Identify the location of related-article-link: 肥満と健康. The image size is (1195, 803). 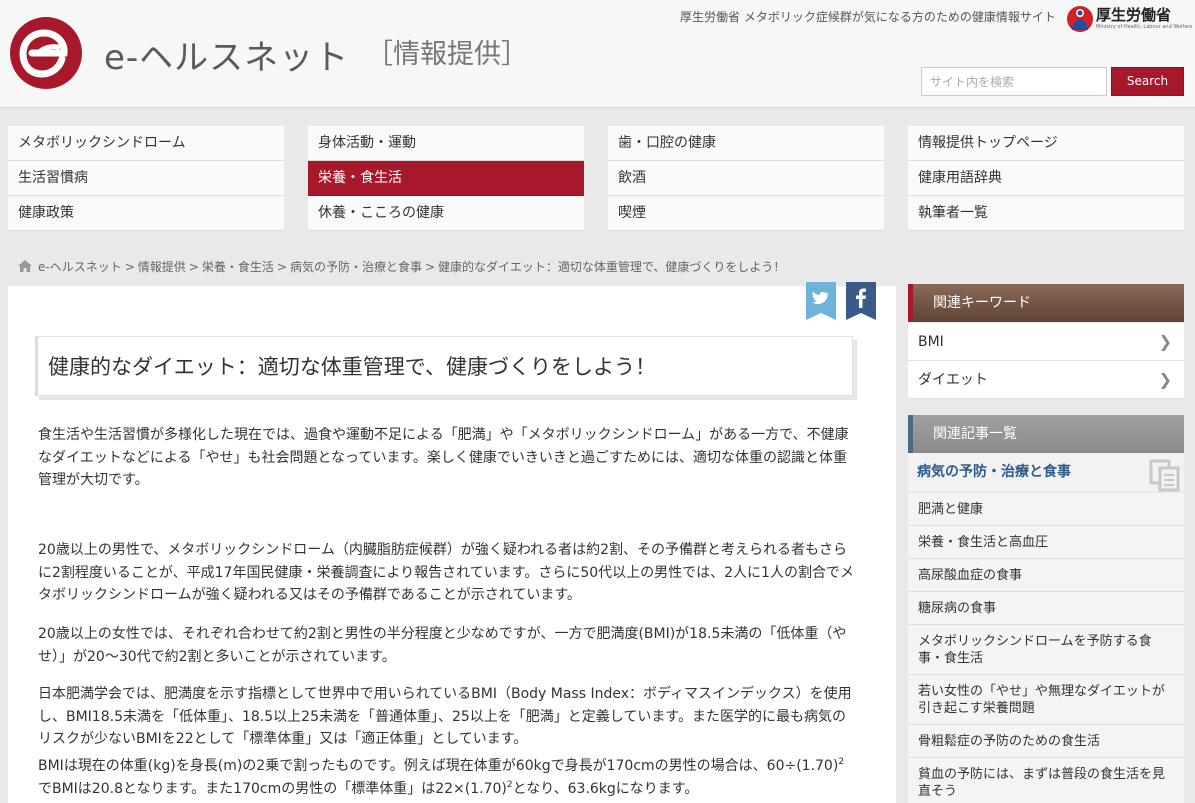
(1046, 509).